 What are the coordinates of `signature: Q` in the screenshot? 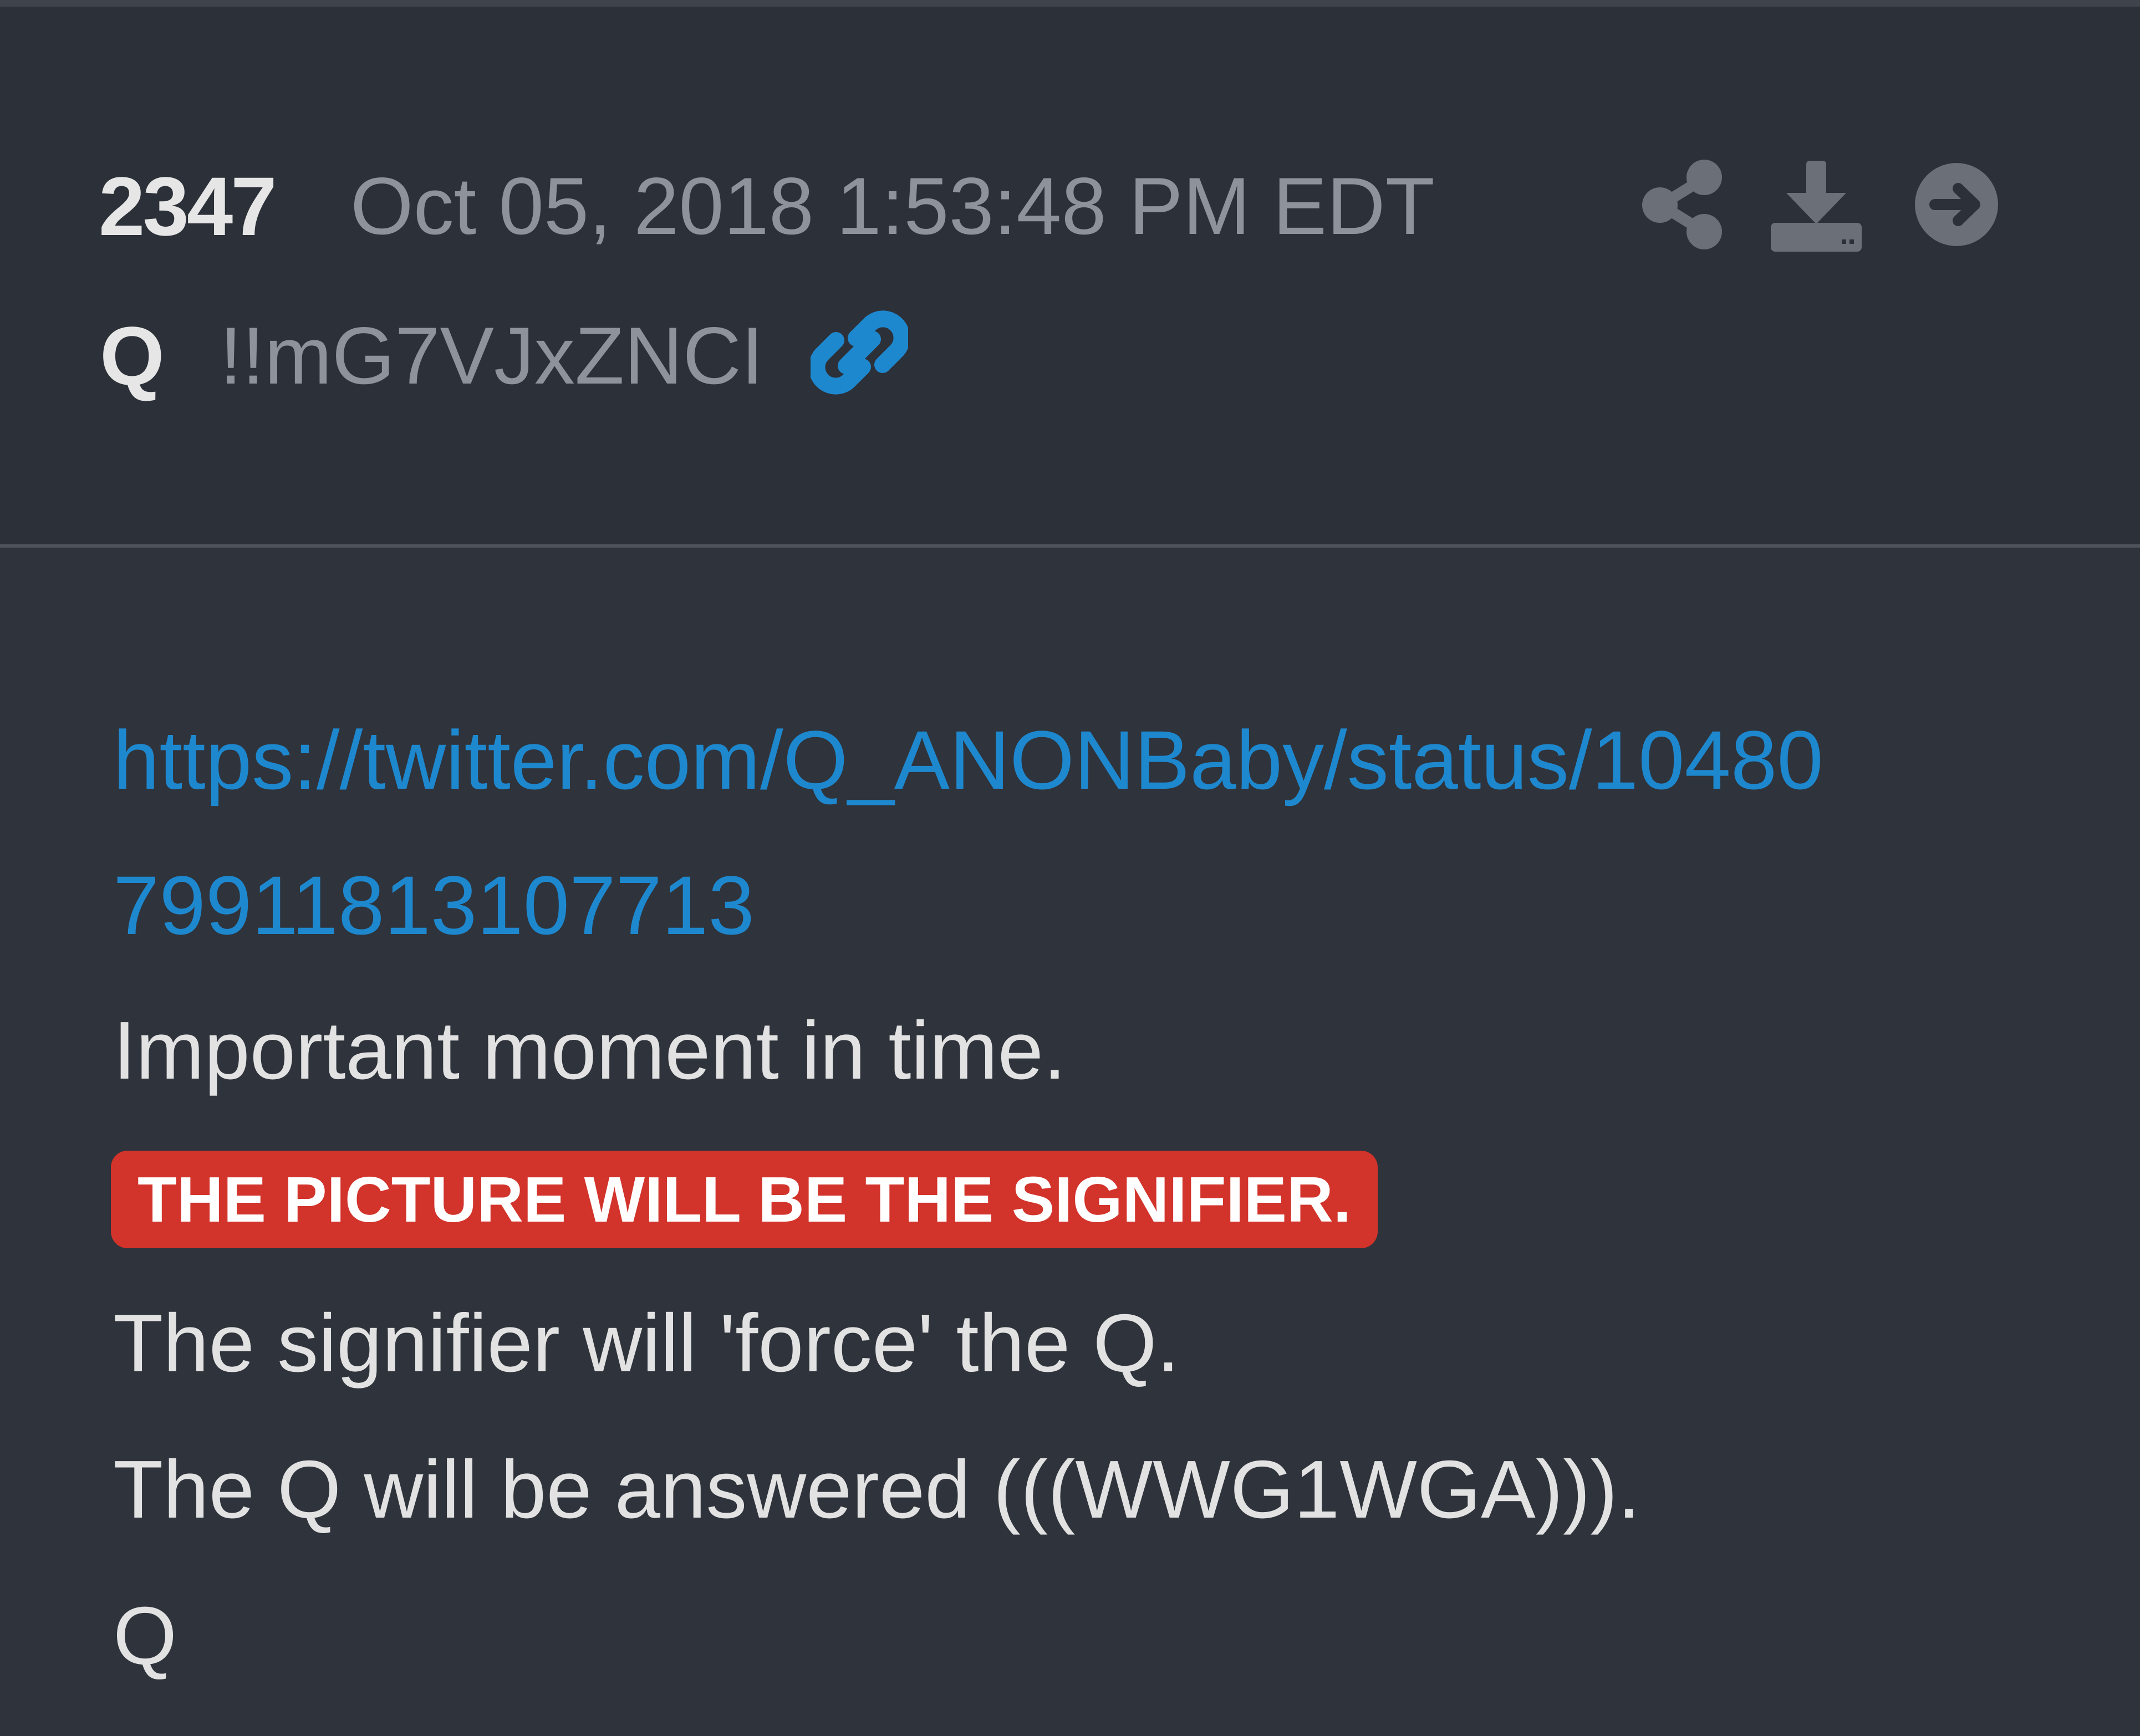 It's located at (145, 1636).